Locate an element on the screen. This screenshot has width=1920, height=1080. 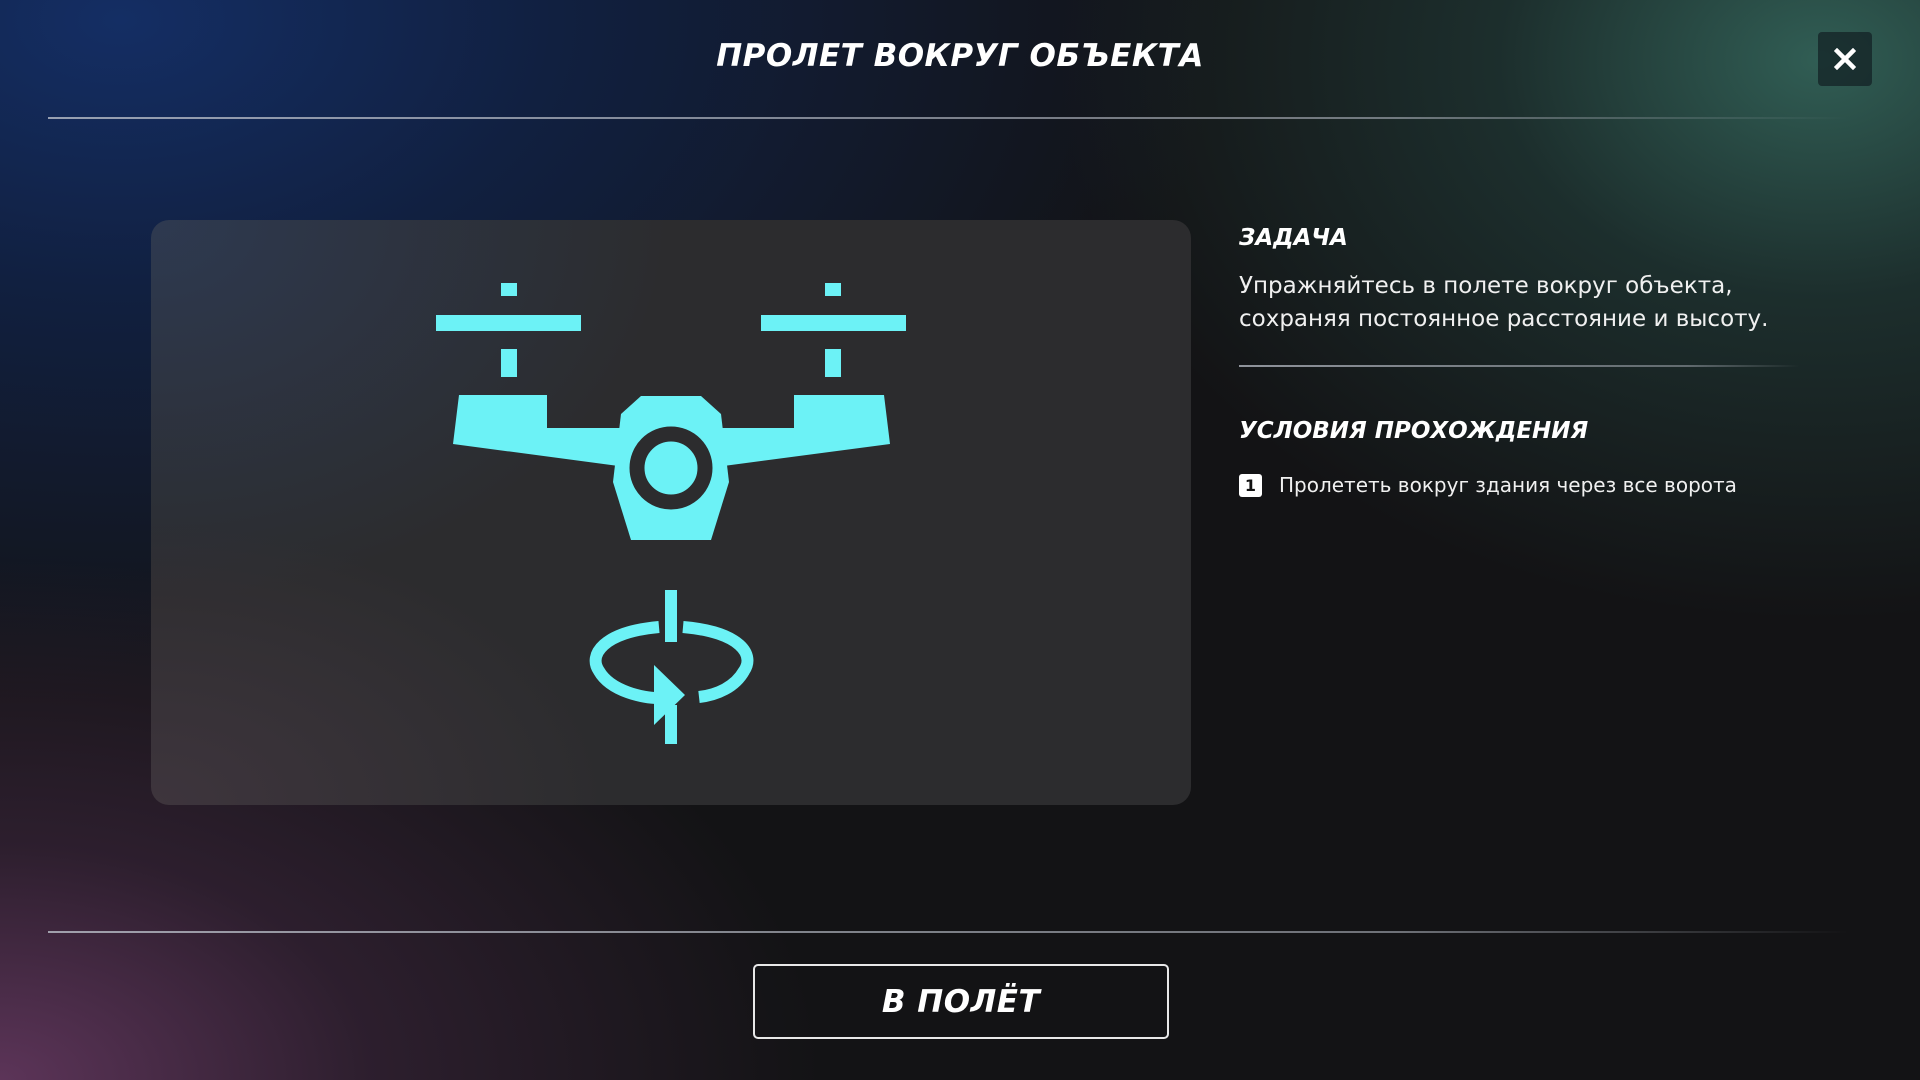
header-divider is located at coordinates (948, 118).